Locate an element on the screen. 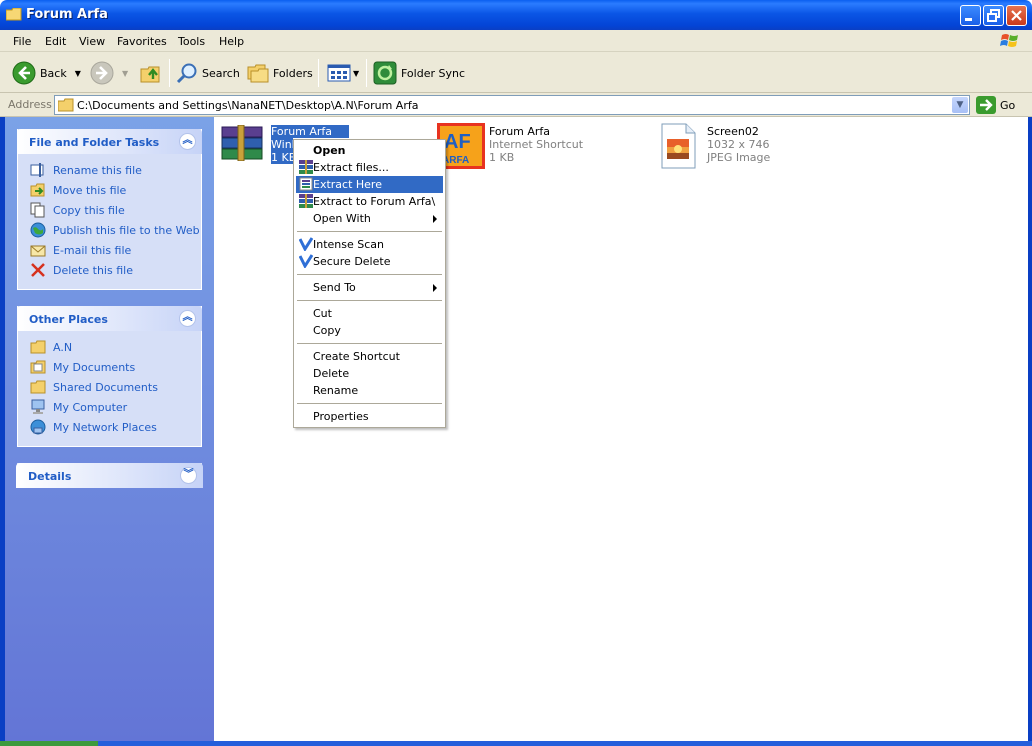 Image resolution: width=1032 pixels, height=746 pixels. windows-logo-icon is located at coordinates (1009, 40).